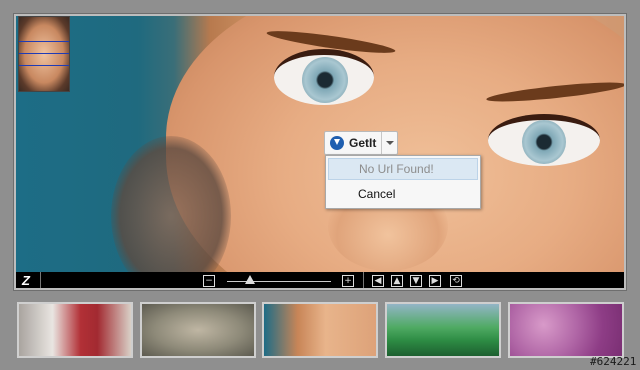  Describe the element at coordinates (544, 140) in the screenshot. I see `right-eye` at that location.